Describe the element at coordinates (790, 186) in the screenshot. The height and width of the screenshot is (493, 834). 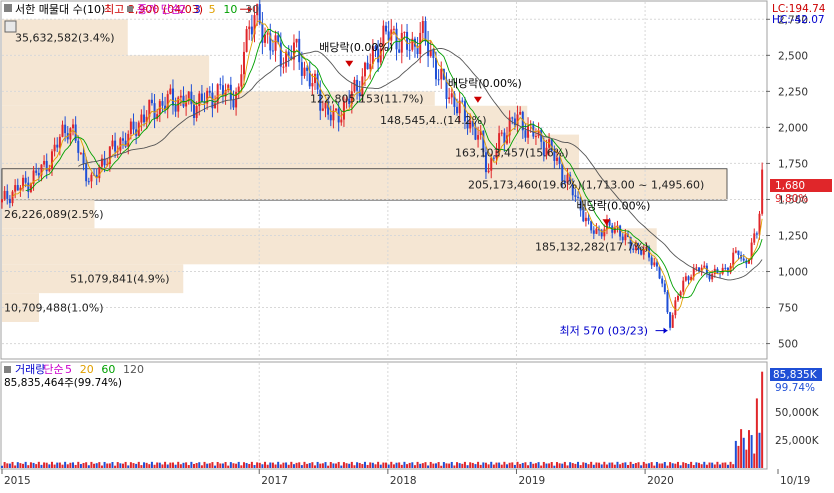
I see `price-badge-text: 1,680` at that location.